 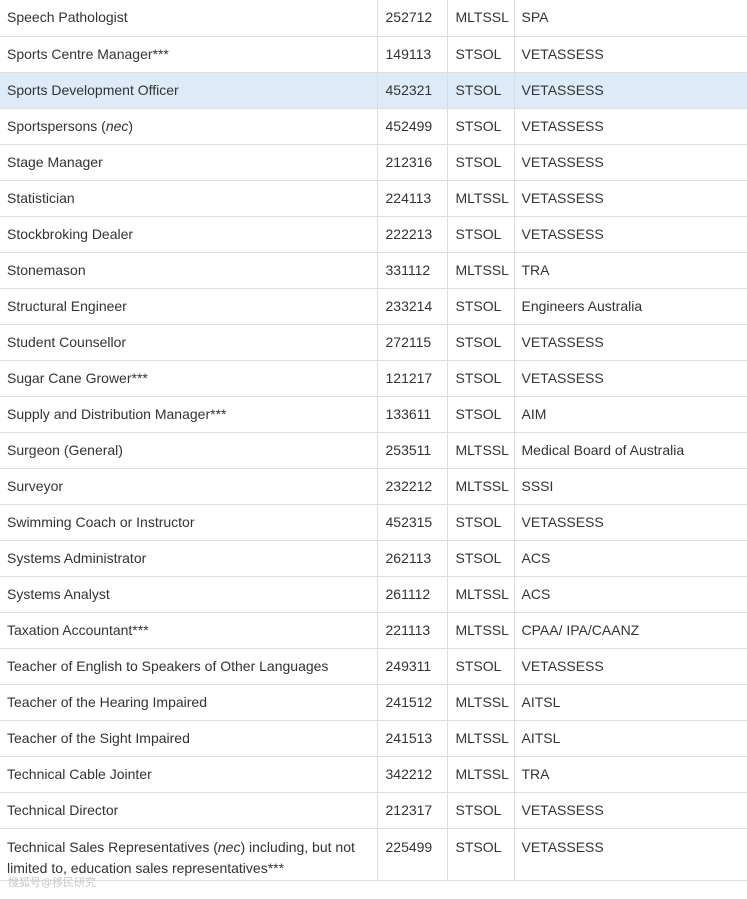 I want to click on anzsco-code-cell: 252712, so click(x=412, y=18).